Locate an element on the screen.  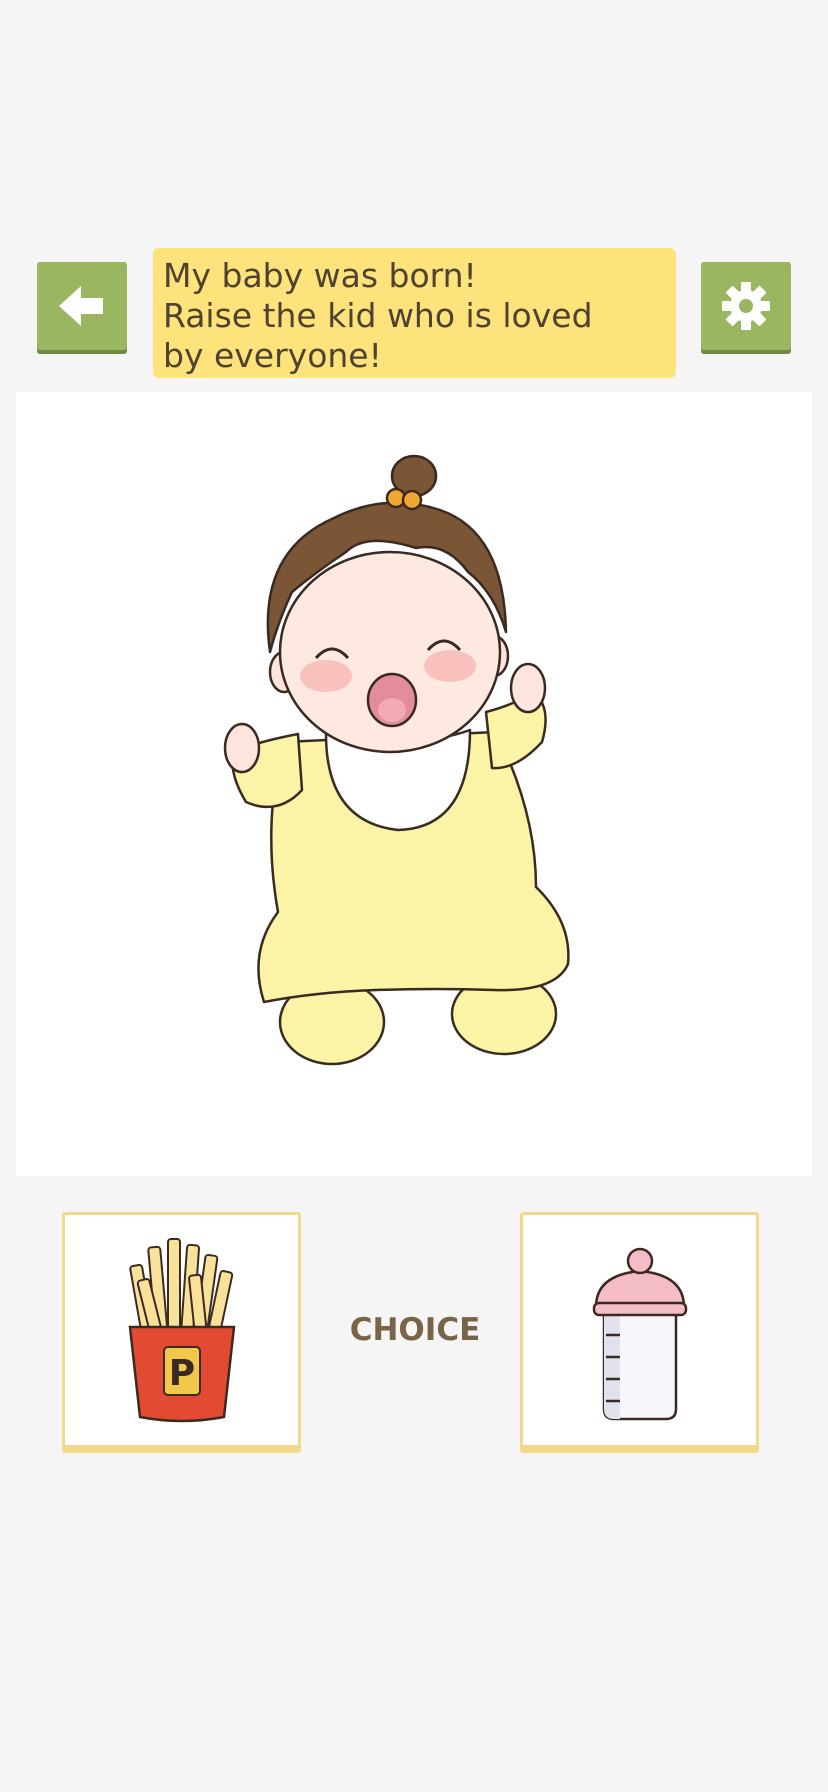
baby-bottle-icon is located at coordinates (639, 1334).